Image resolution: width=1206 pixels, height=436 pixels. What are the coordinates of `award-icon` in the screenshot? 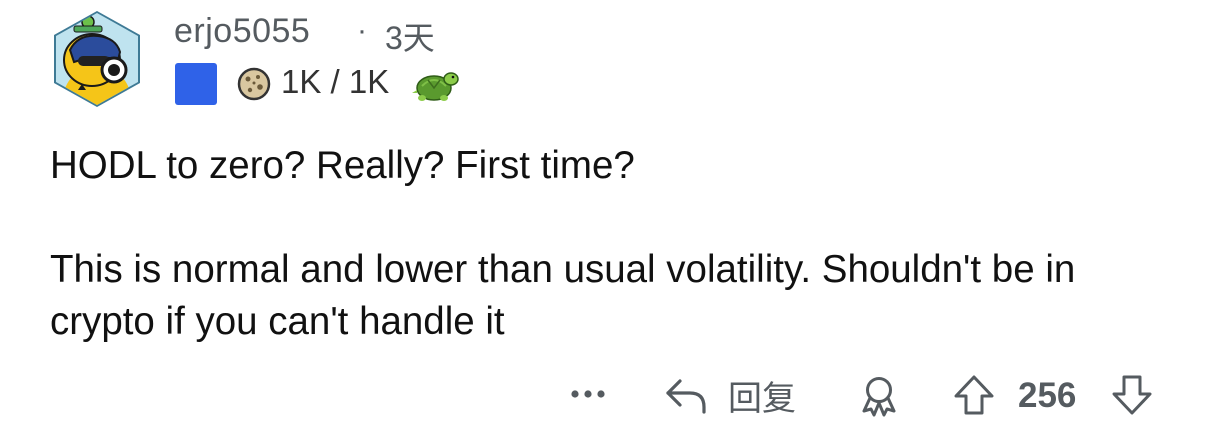 It's located at (879, 396).